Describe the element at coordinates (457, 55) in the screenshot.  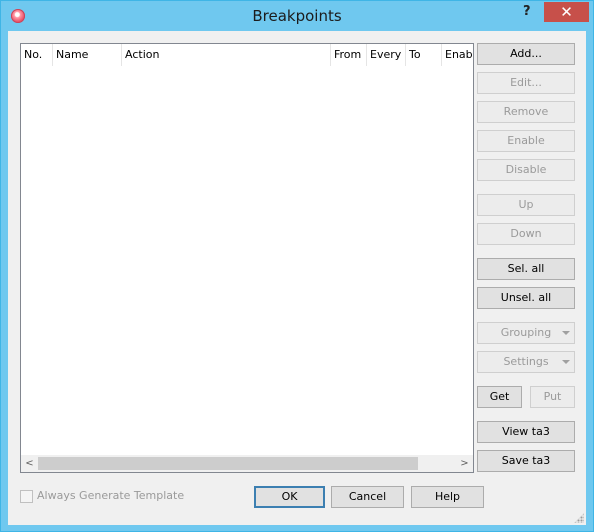
I see `column-header-enabled: Enab` at that location.